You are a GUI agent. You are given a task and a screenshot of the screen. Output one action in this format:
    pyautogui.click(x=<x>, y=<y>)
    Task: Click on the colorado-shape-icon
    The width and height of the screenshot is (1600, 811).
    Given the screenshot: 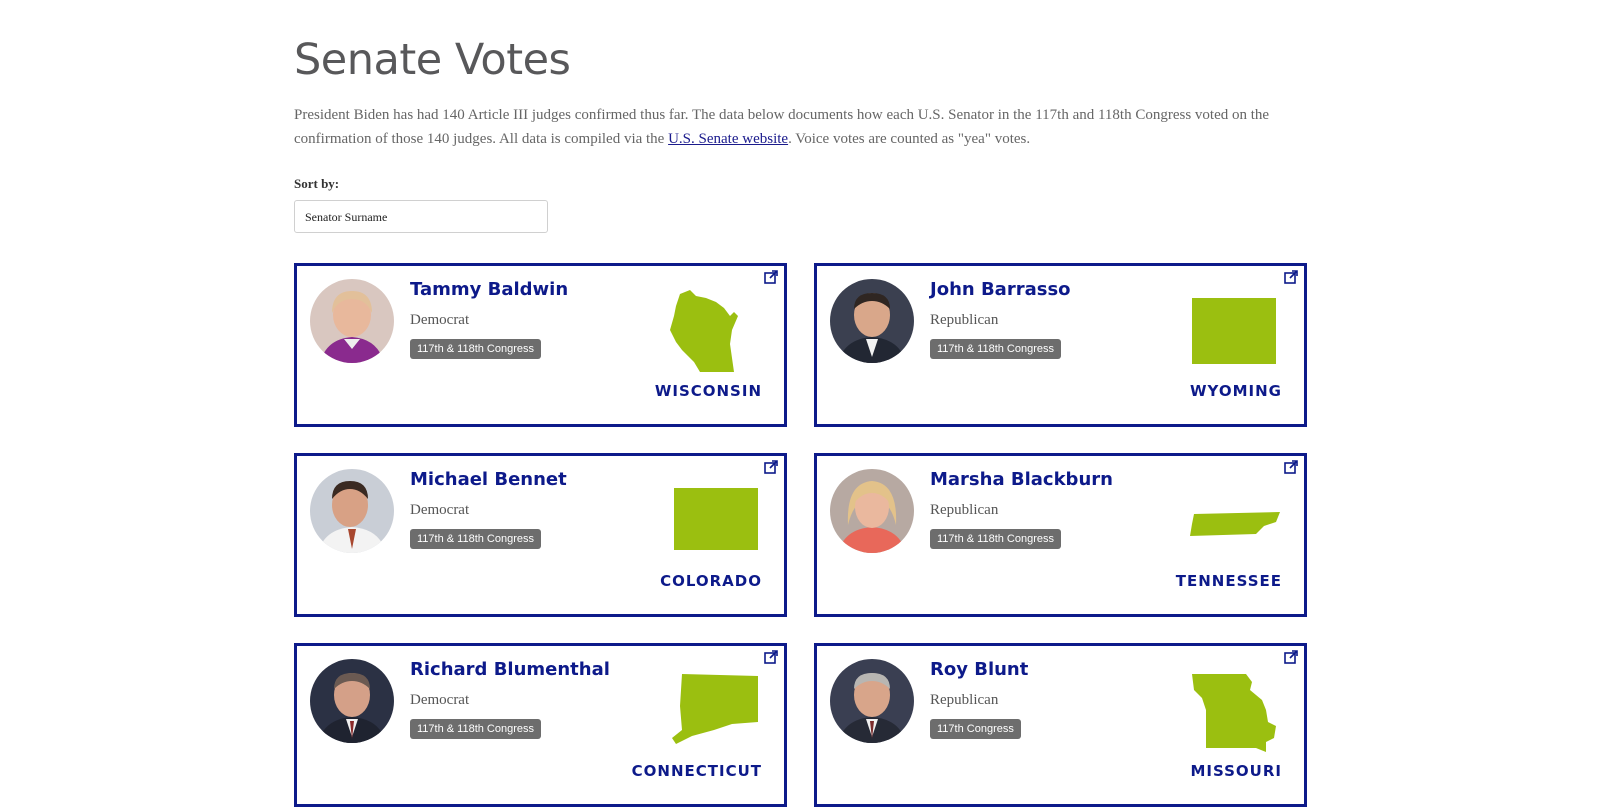 What is the action you would take?
    pyautogui.click(x=716, y=519)
    